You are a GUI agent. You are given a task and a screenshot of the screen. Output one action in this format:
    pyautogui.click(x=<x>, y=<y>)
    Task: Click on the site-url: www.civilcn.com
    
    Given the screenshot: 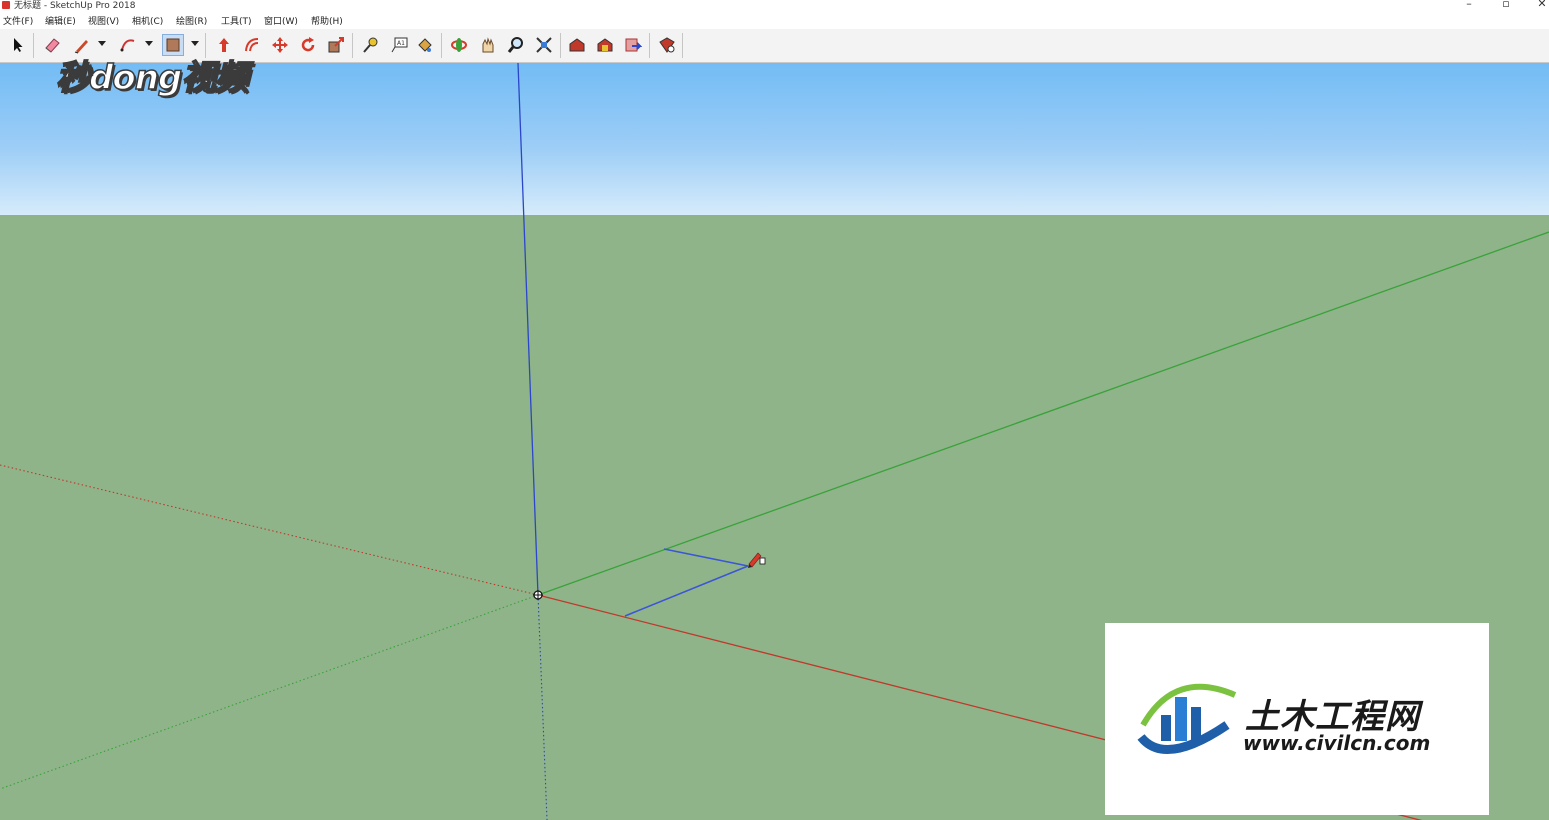 What is the action you would take?
    pyautogui.click(x=1337, y=743)
    